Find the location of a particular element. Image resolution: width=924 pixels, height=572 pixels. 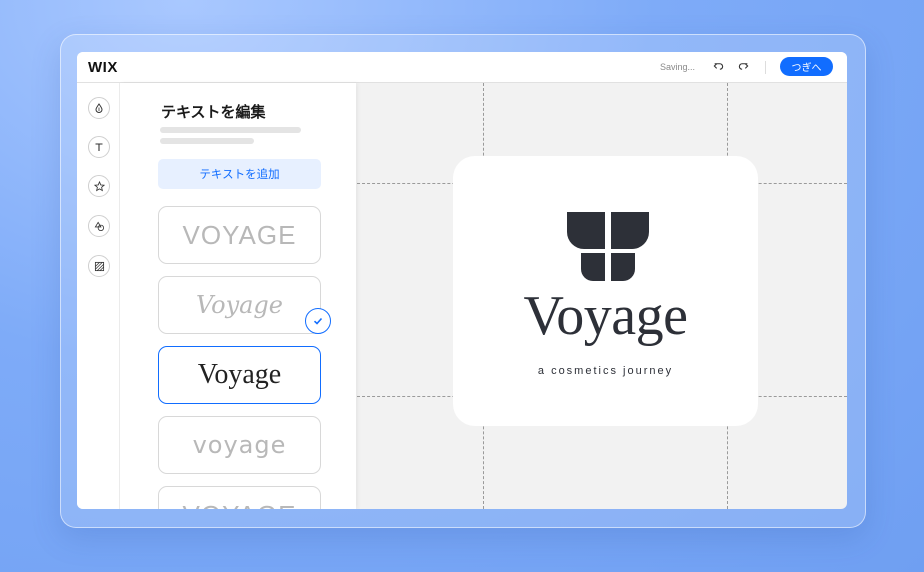

add-text-button: テキストを追加 is located at coordinates (239, 174).